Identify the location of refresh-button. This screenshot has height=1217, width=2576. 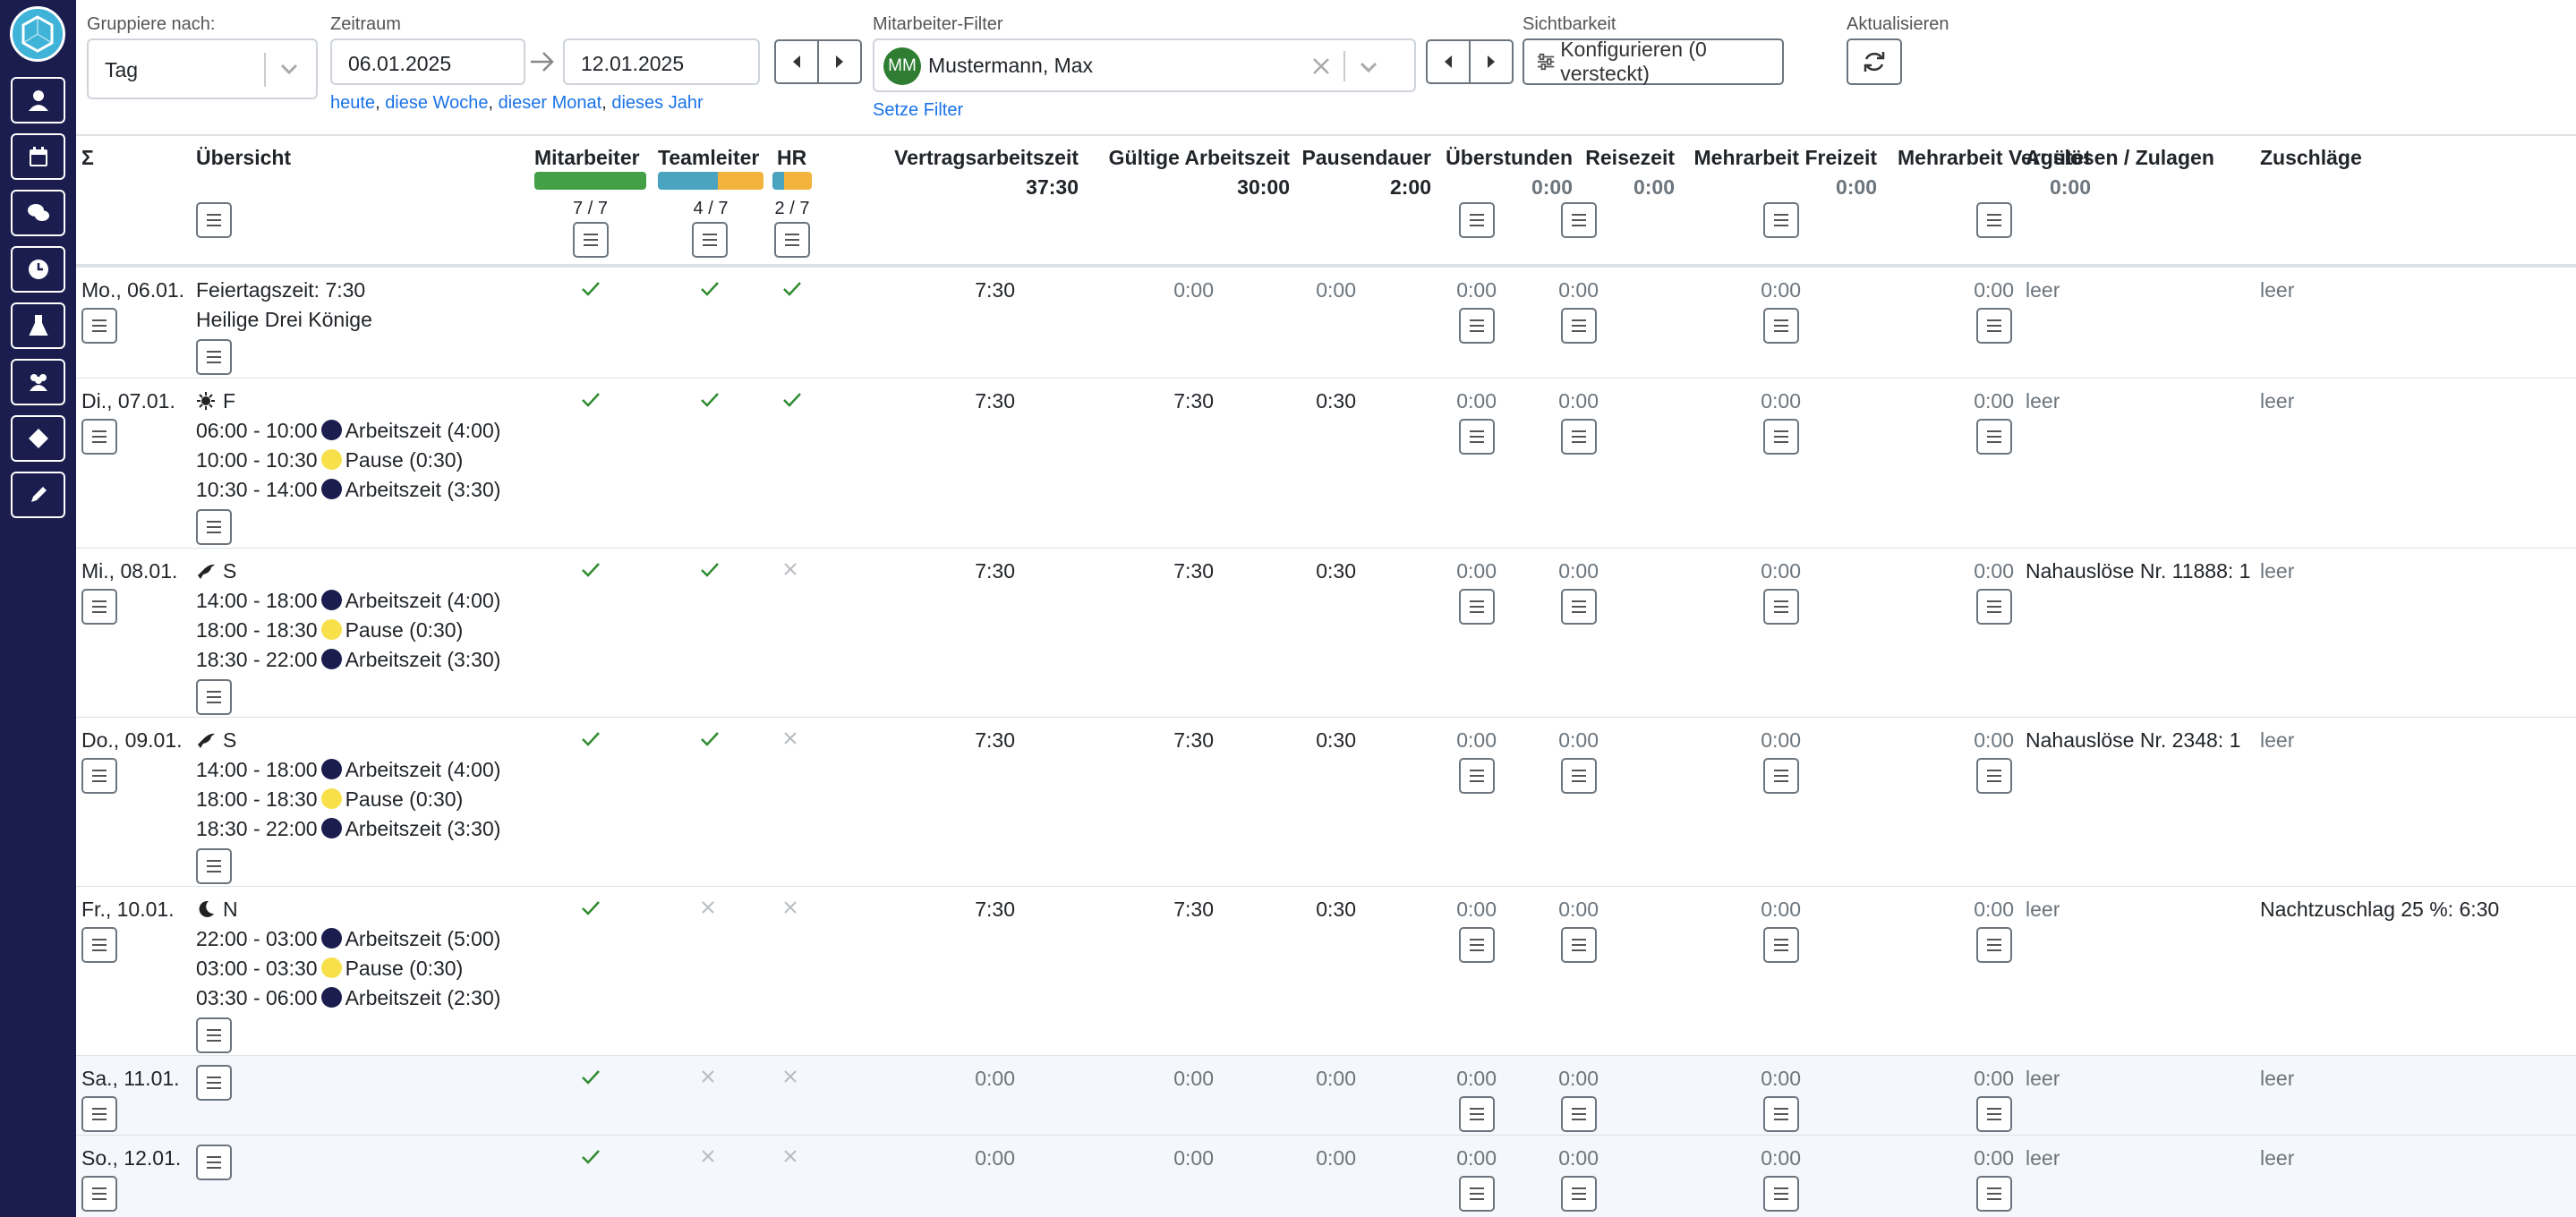
(1874, 62).